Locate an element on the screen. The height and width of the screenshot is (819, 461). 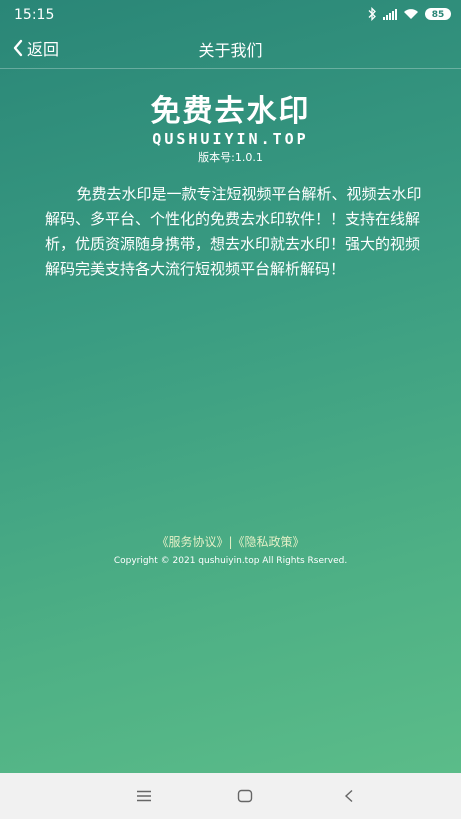
home-nav-button is located at coordinates (245, 796).